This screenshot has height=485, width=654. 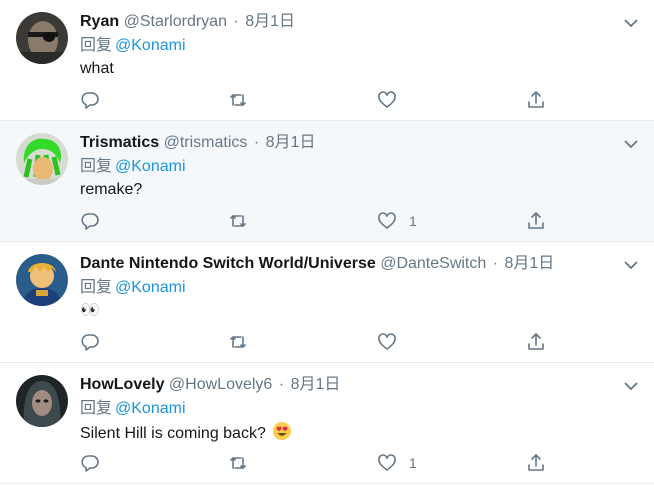 What do you see at coordinates (99, 21) in the screenshot?
I see `display-name: Ryan` at bounding box center [99, 21].